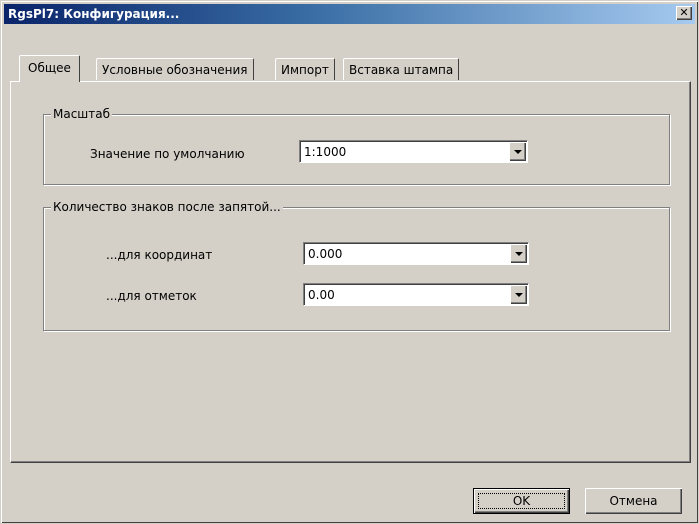 The width and height of the screenshot is (699, 524). What do you see at coordinates (159, 255) in the screenshot?
I see `coords-decimals-label: ...для координат` at bounding box center [159, 255].